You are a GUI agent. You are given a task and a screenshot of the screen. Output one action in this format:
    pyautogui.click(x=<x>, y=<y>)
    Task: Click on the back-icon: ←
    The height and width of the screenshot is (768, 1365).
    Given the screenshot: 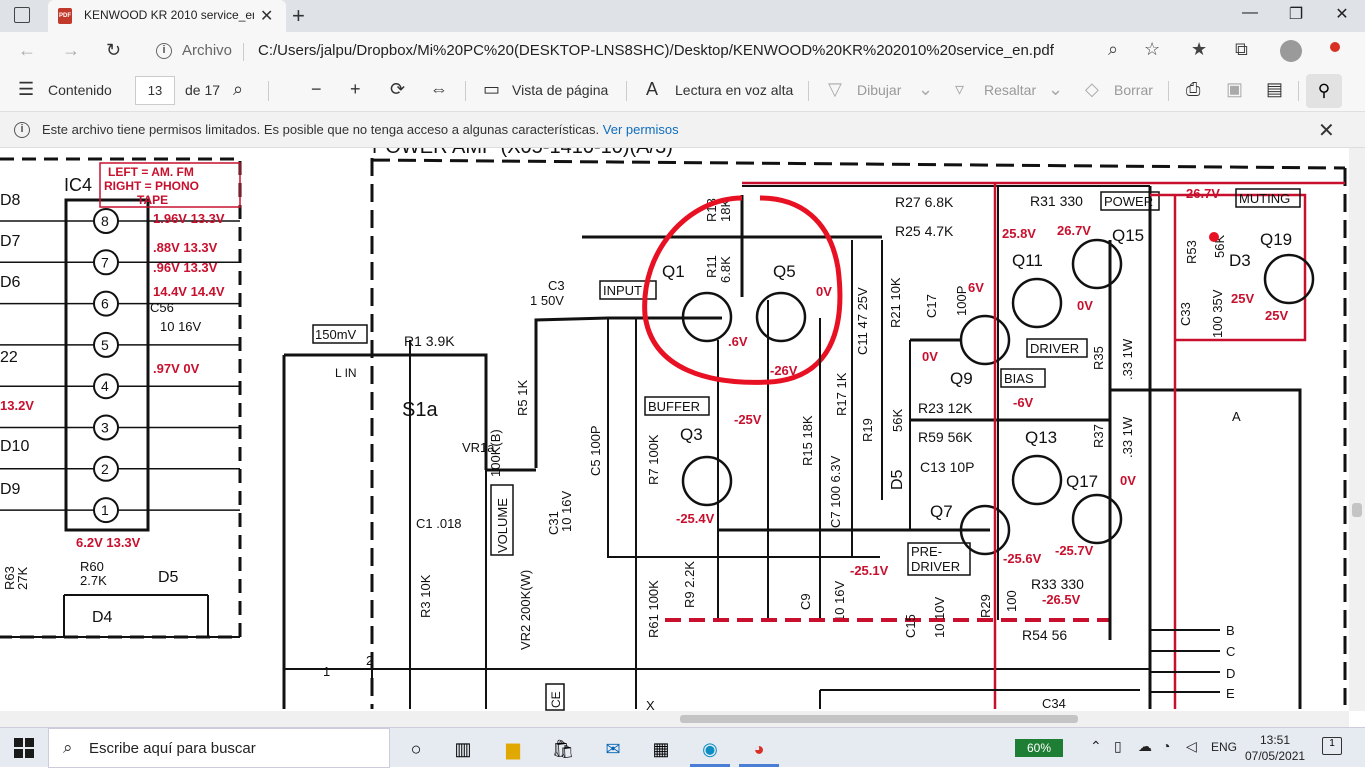 What is the action you would take?
    pyautogui.click(x=27, y=50)
    